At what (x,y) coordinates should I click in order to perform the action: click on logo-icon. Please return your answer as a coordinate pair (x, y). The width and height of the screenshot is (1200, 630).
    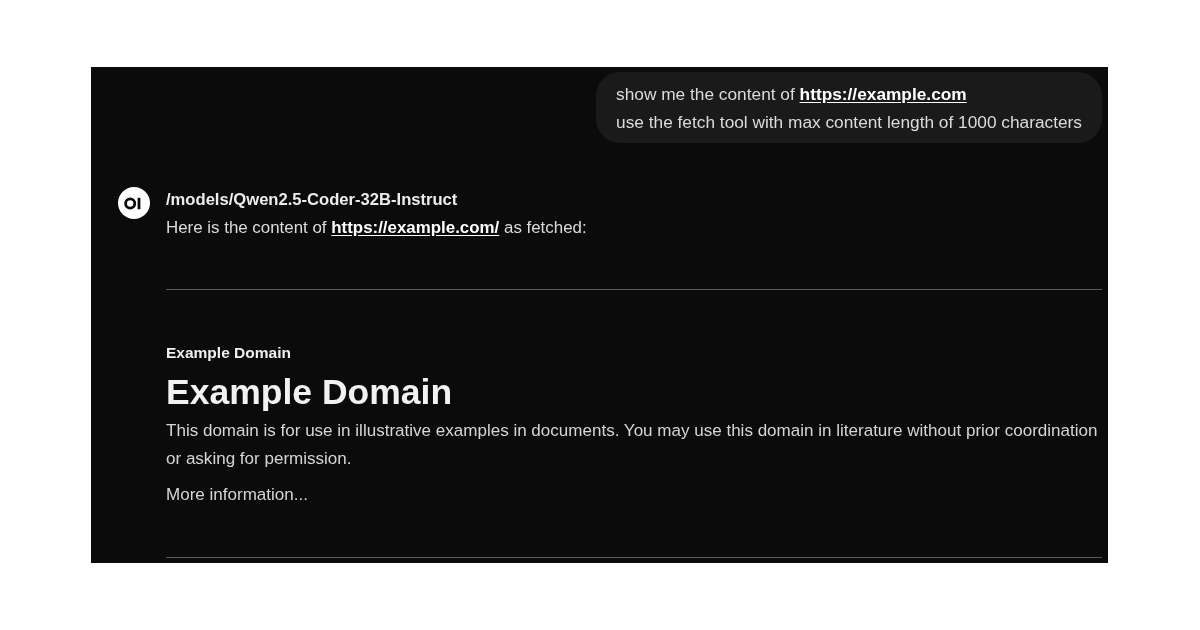
    Looking at the image, I should click on (134, 203).